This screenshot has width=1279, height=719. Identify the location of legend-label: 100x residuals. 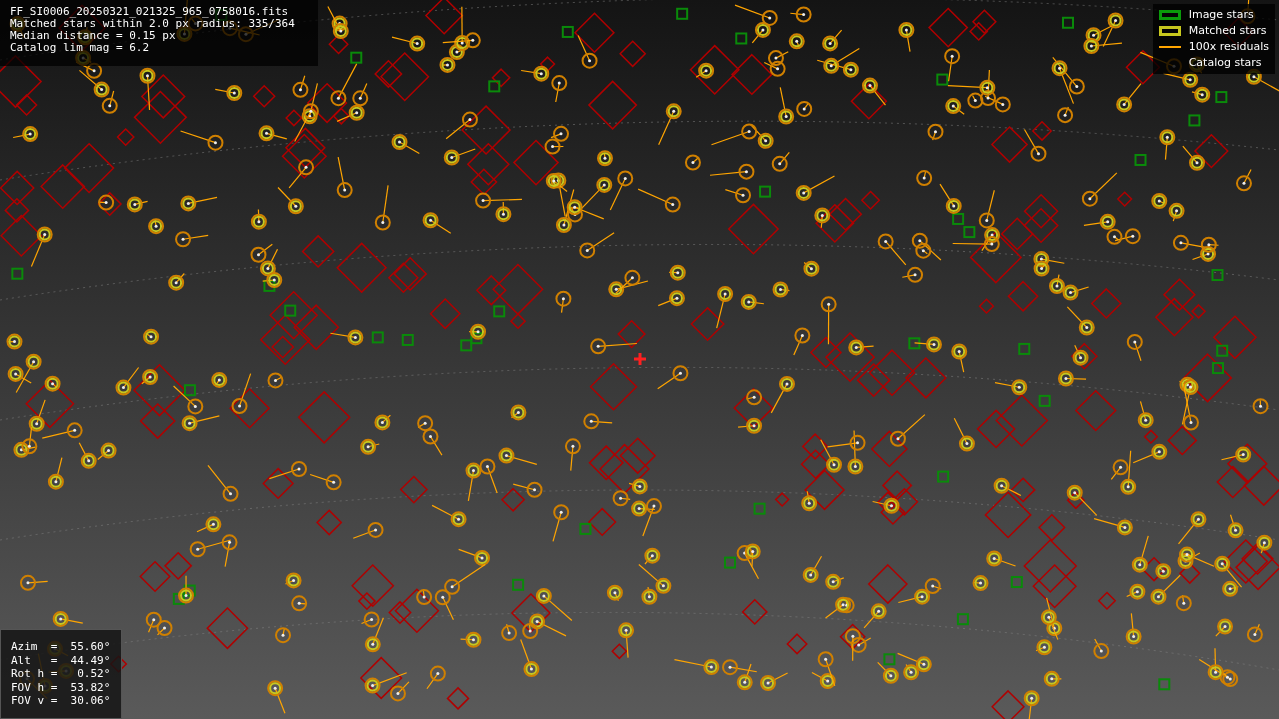
(1228, 46).